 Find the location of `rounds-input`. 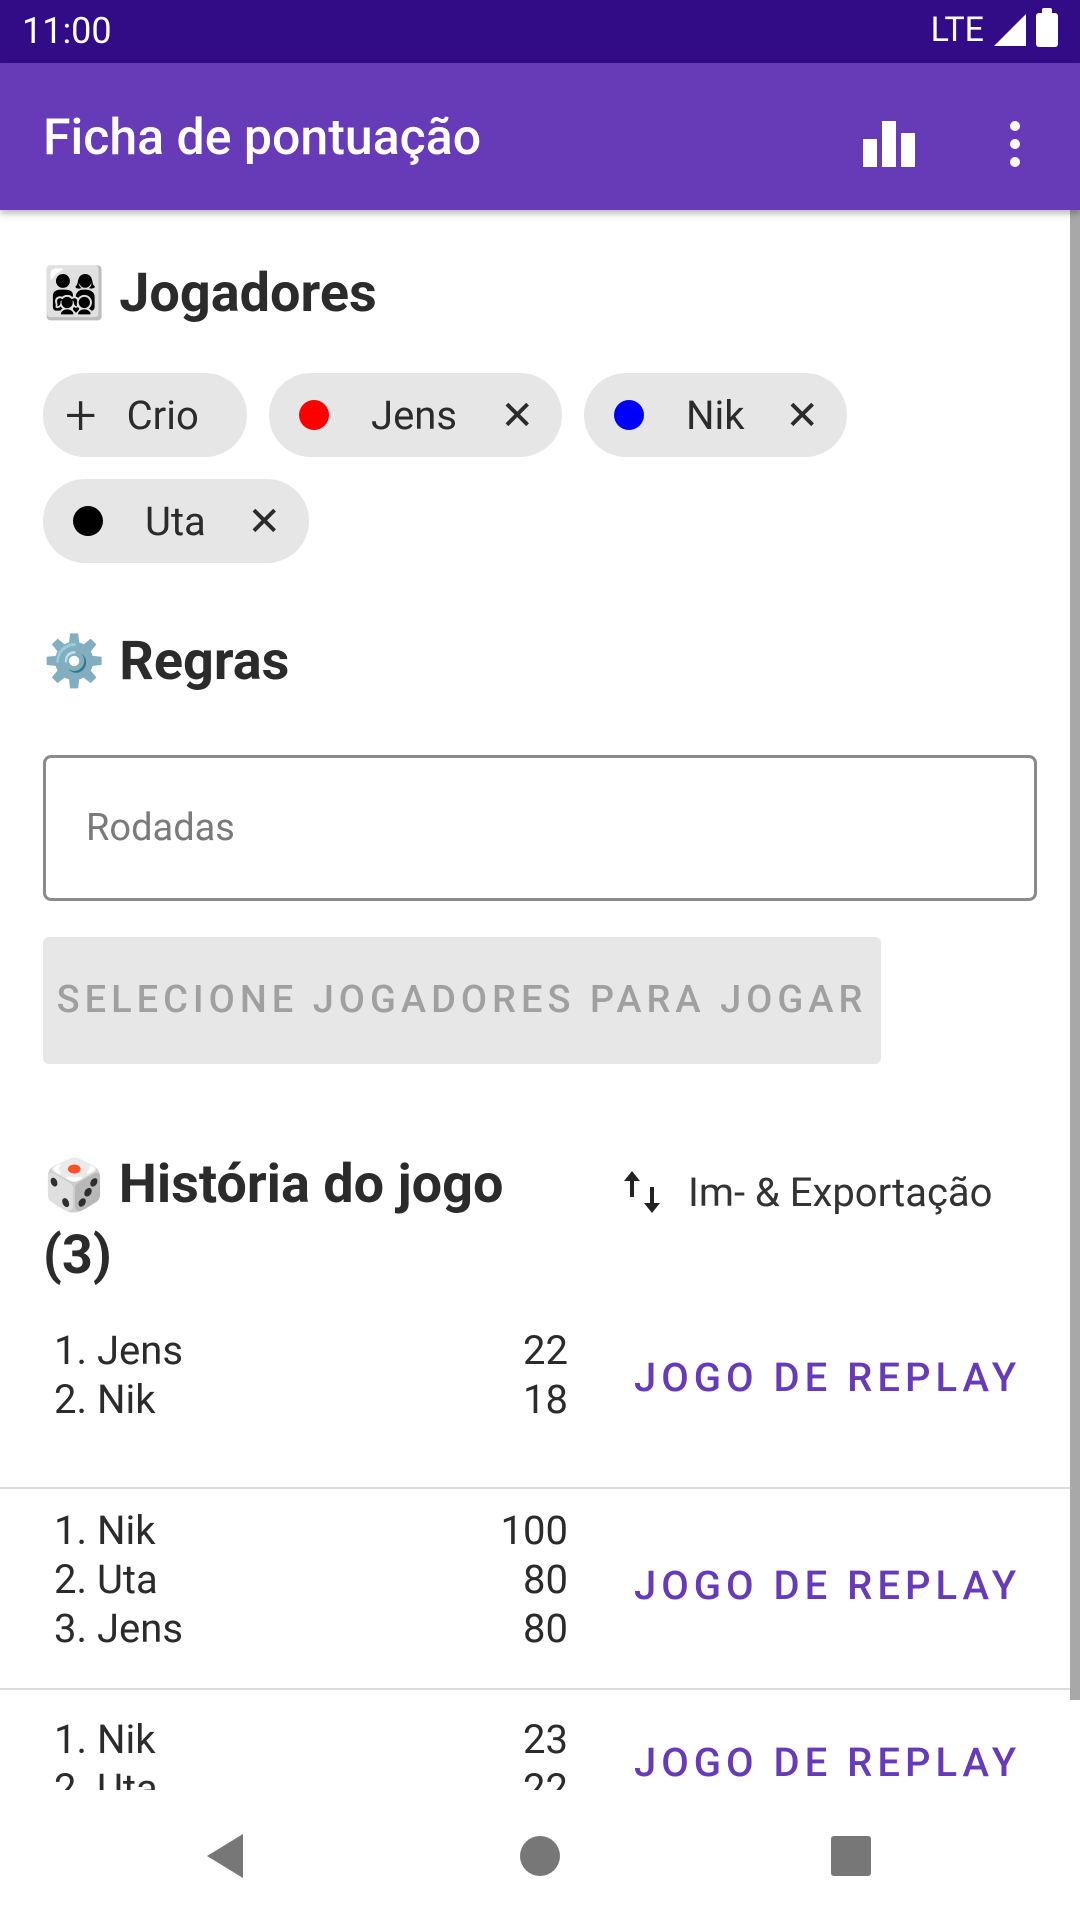

rounds-input is located at coordinates (540, 828).